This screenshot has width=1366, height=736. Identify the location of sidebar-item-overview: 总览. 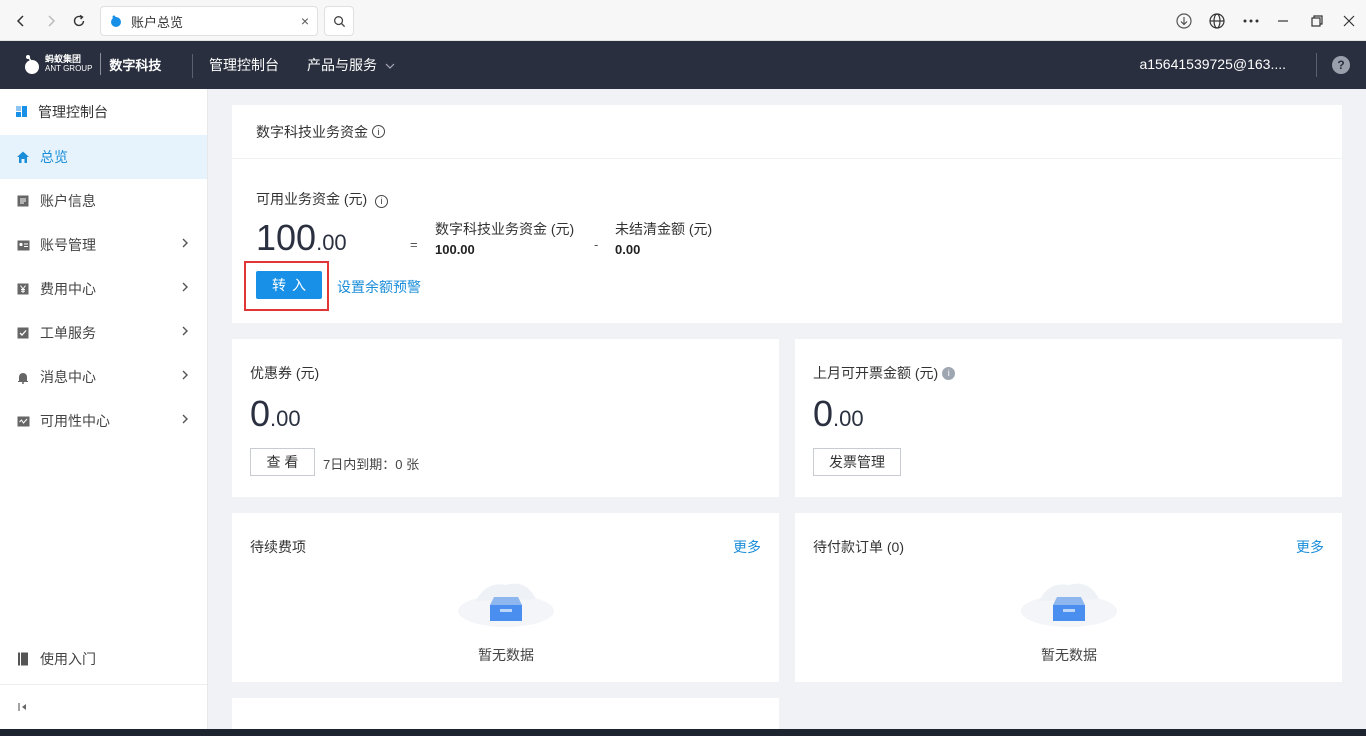
(103, 157).